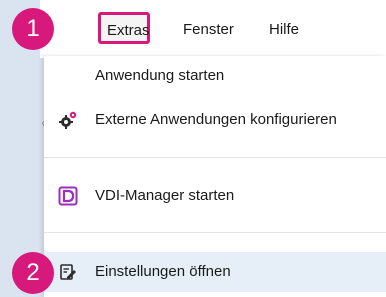 The image size is (386, 297). What do you see at coordinates (284, 30) in the screenshot?
I see `menu-hilfe: Hilfe` at bounding box center [284, 30].